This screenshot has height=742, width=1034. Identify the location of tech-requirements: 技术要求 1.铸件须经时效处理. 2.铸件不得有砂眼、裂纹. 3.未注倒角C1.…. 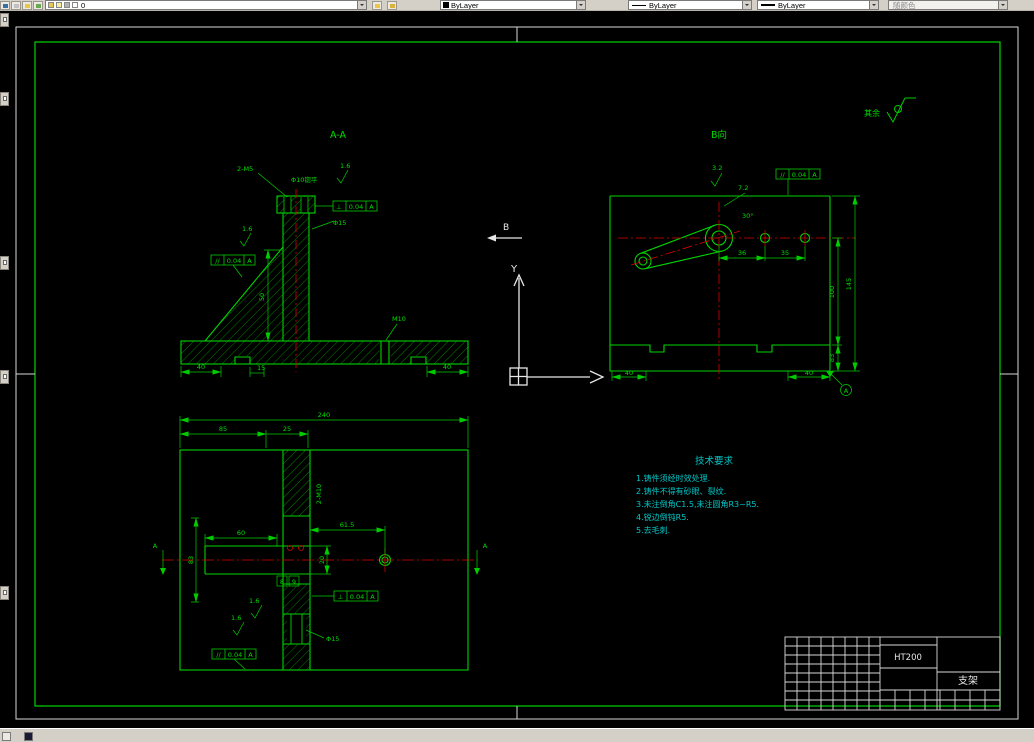
(697, 495).